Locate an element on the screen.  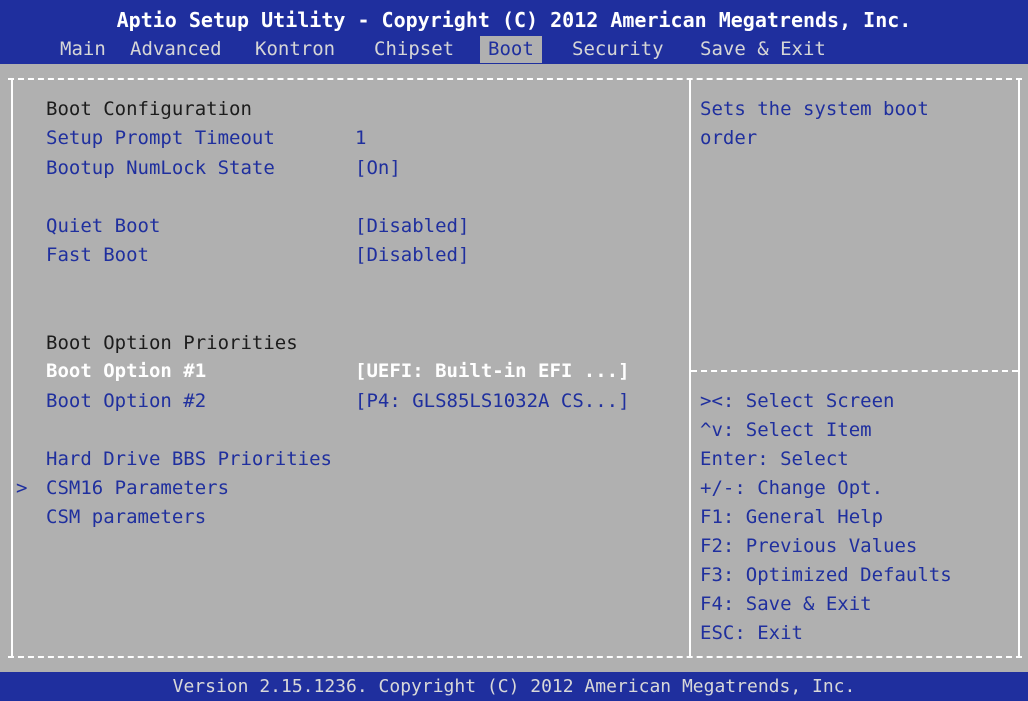
tab-kontron: Kontron is located at coordinates (295, 49).